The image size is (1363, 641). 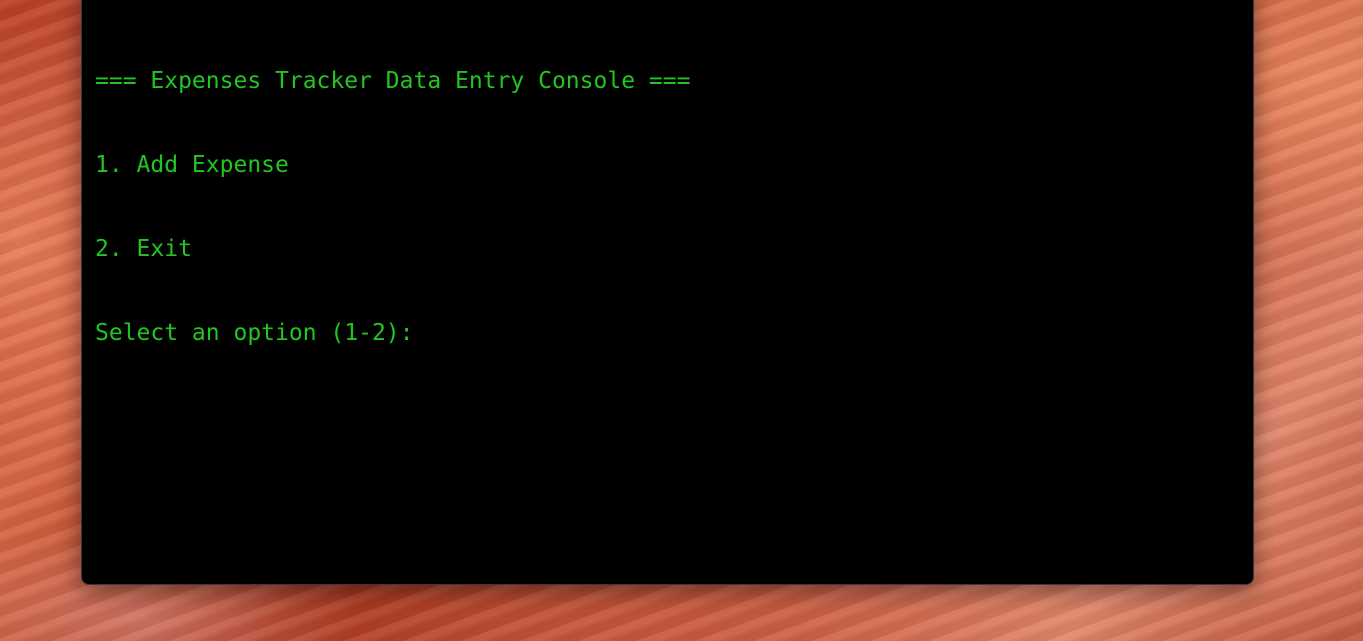 I want to click on menu-option-add-expense: 1. Add Expense, so click(x=192, y=165).